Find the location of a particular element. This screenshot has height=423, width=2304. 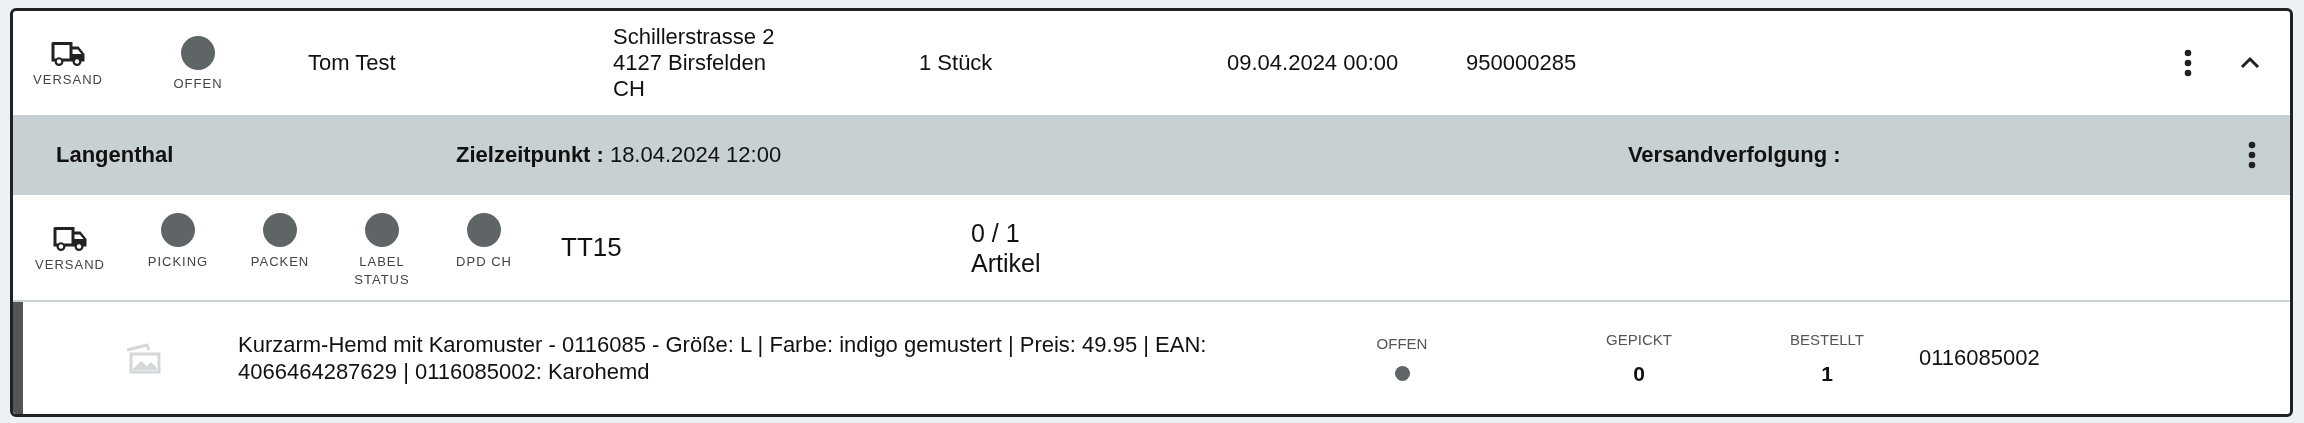

target-time: 18.04.2024 12:00 is located at coordinates (696, 155).